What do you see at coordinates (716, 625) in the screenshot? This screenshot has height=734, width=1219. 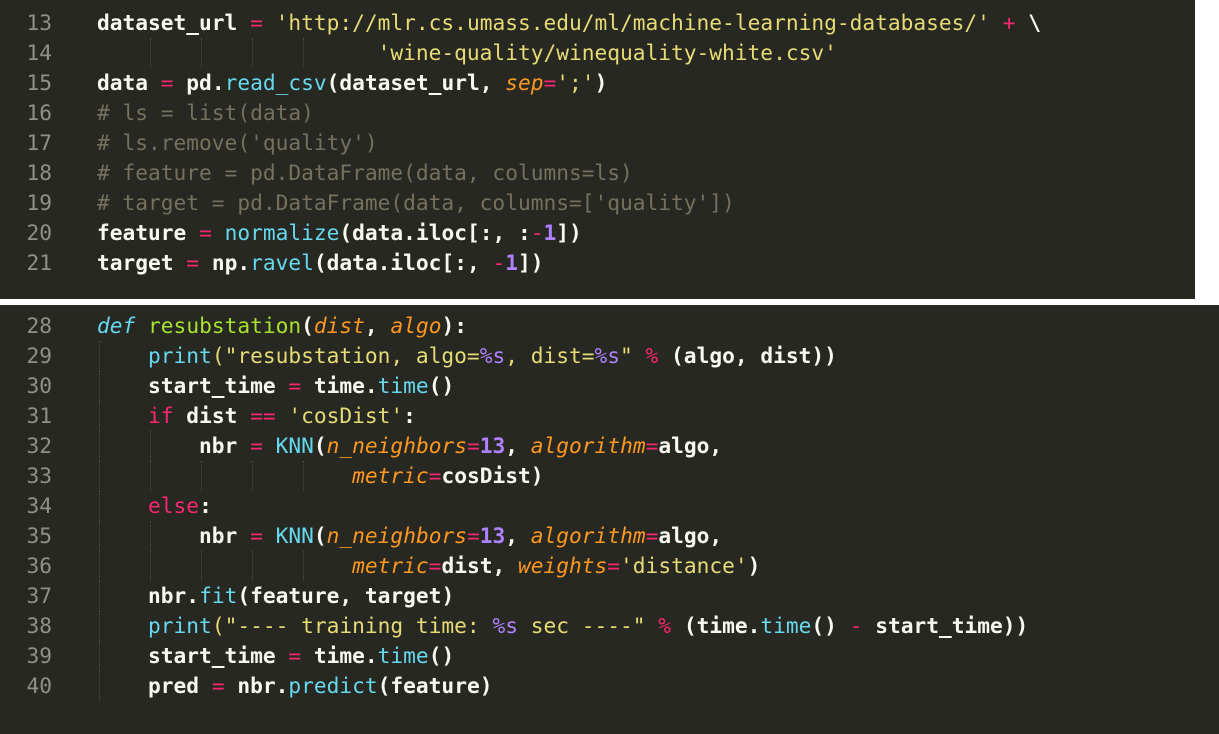 I see `code-token: (time.` at bounding box center [716, 625].